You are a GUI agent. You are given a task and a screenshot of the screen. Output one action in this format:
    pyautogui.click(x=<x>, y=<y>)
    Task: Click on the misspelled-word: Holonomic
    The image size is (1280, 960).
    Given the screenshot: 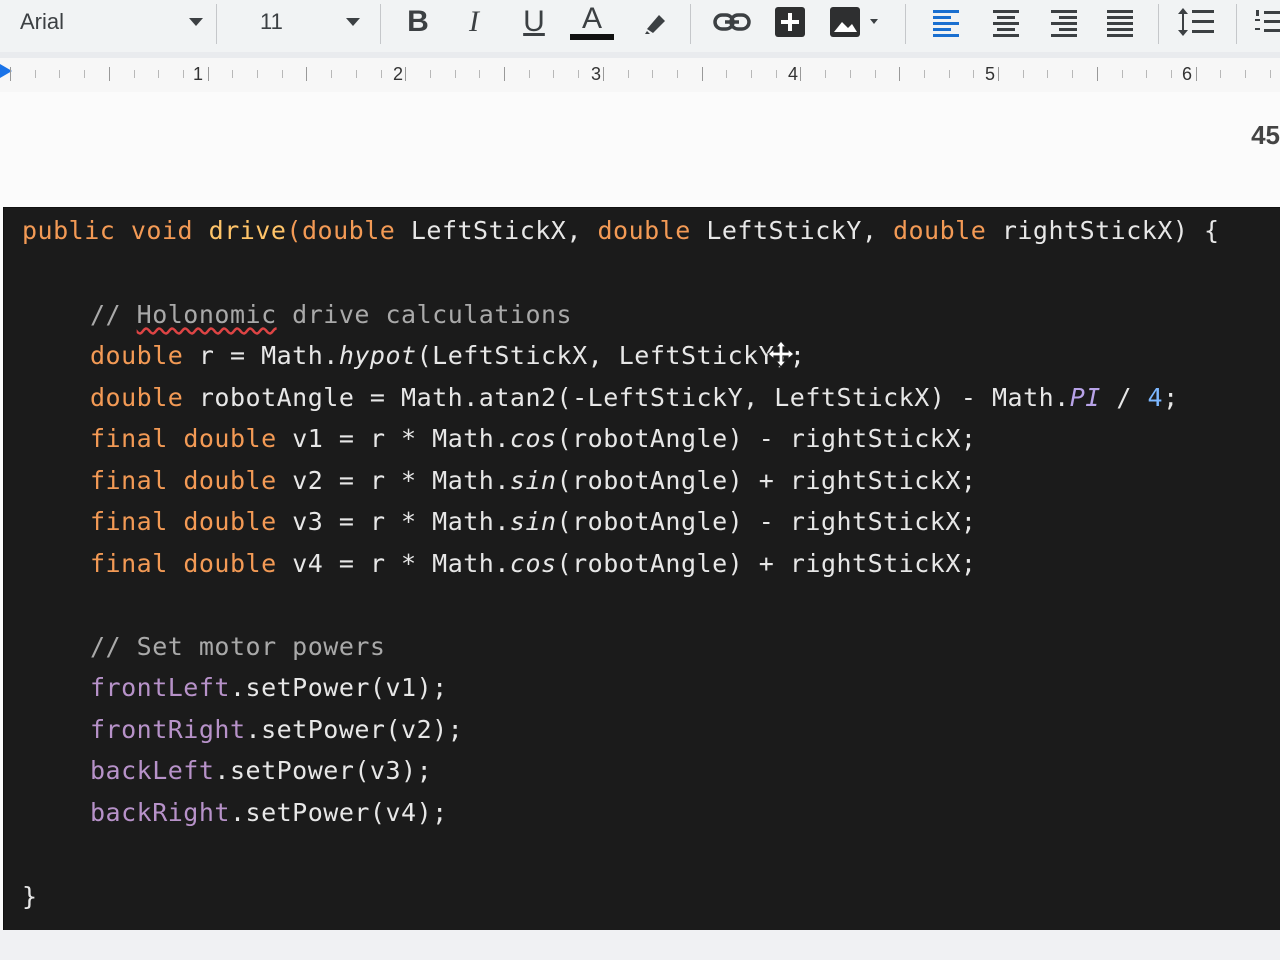 What is the action you would take?
    pyautogui.click(x=207, y=314)
    